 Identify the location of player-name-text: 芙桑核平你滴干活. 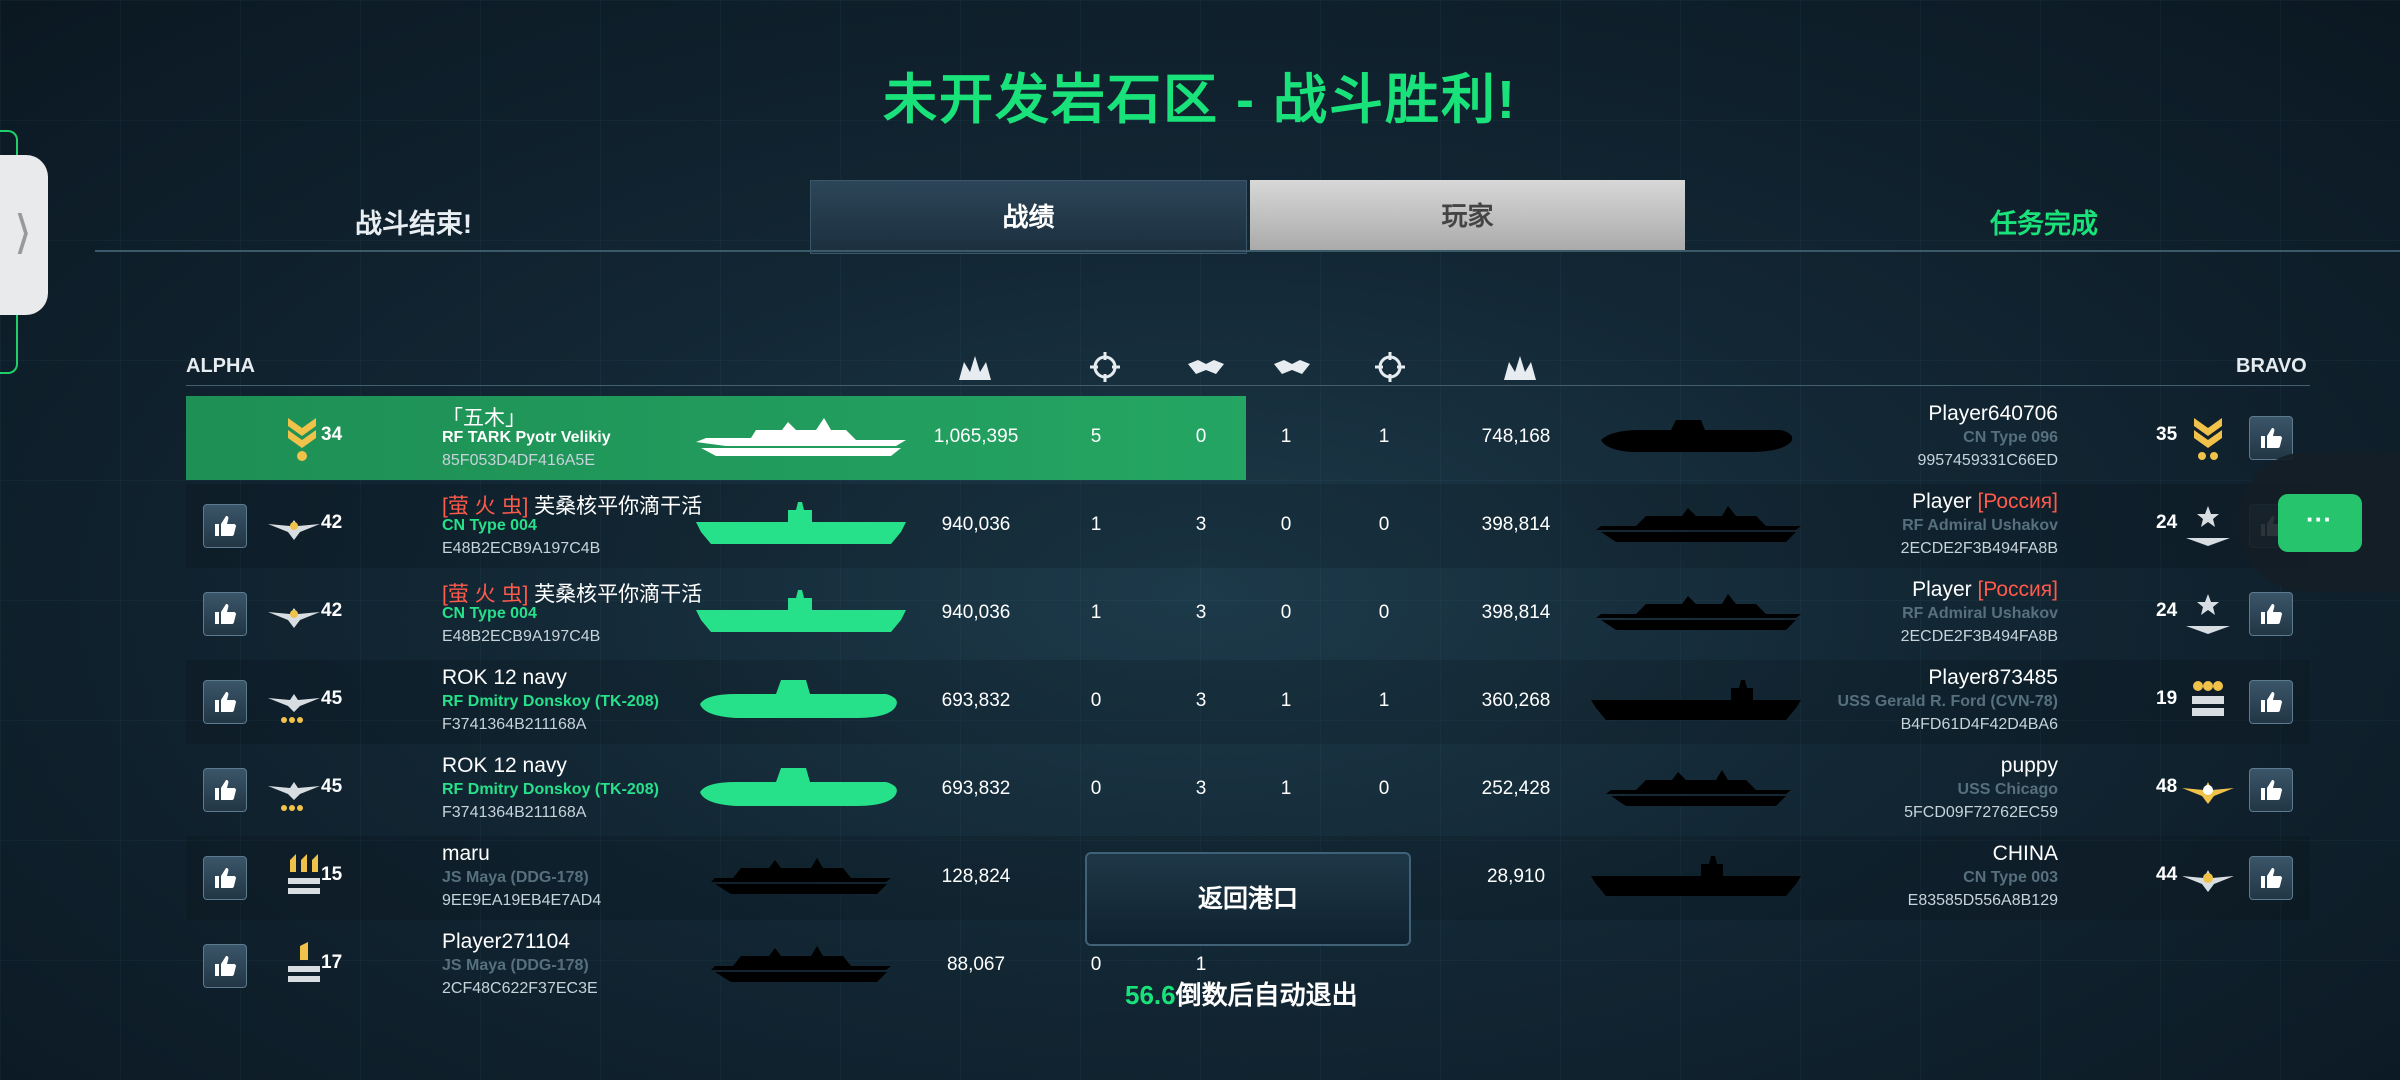
(615, 594).